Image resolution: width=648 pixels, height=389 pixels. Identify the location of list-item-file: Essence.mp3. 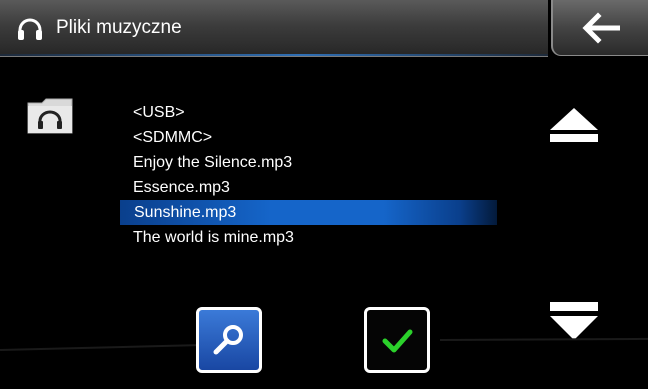
(310, 187).